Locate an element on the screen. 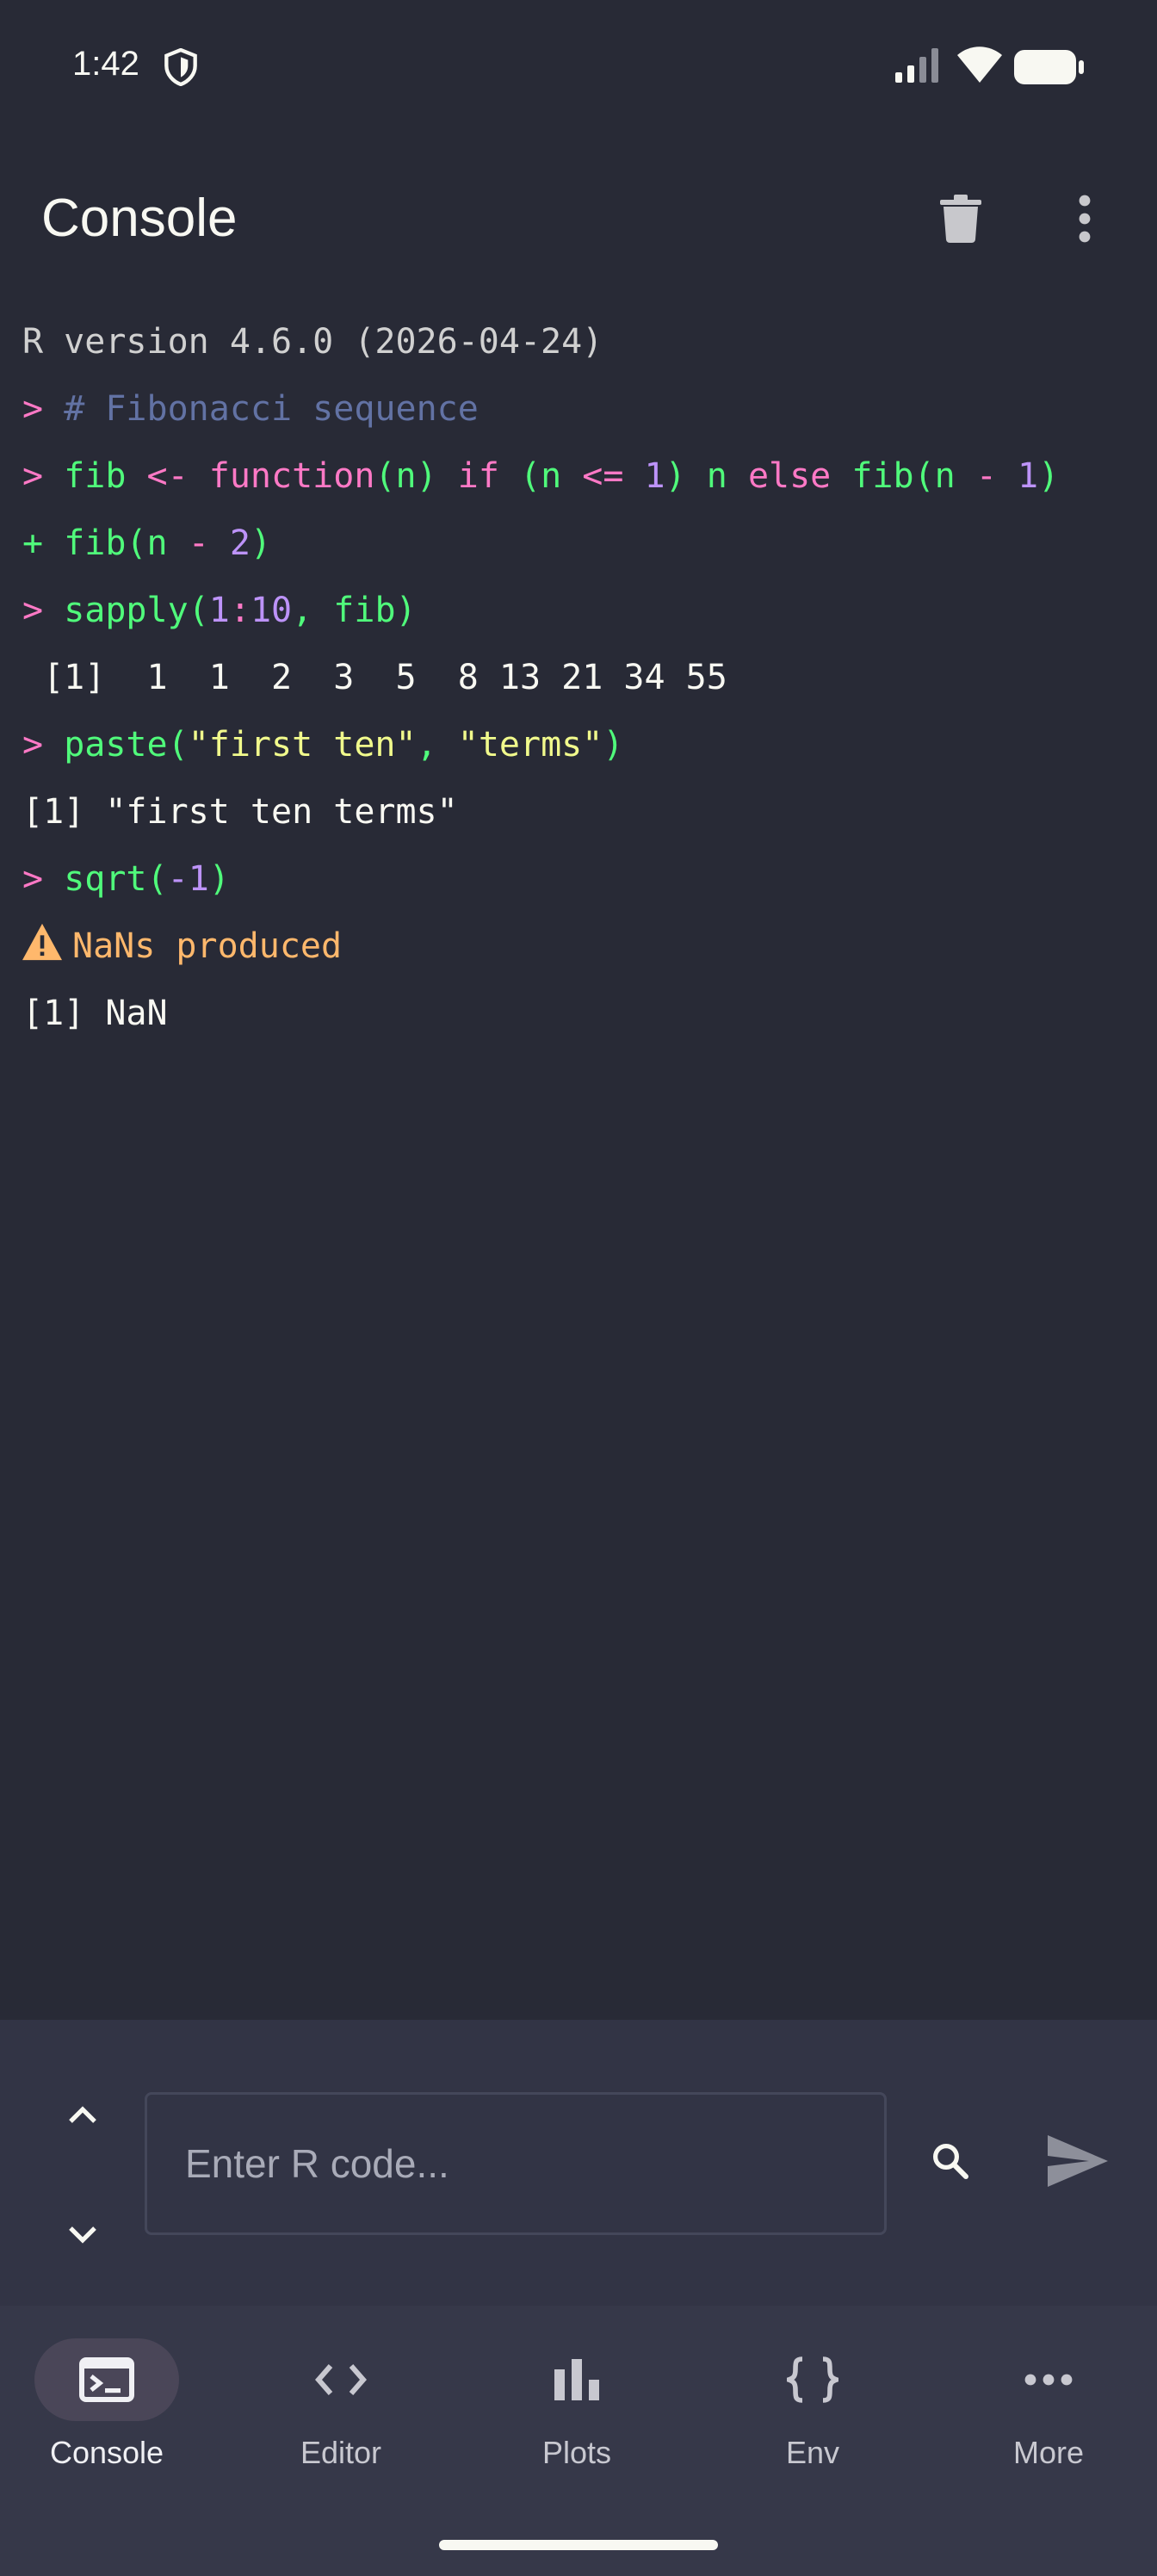 Image resolution: width=1157 pixels, height=2576 pixels. code-token: -1 is located at coordinates (188, 879).